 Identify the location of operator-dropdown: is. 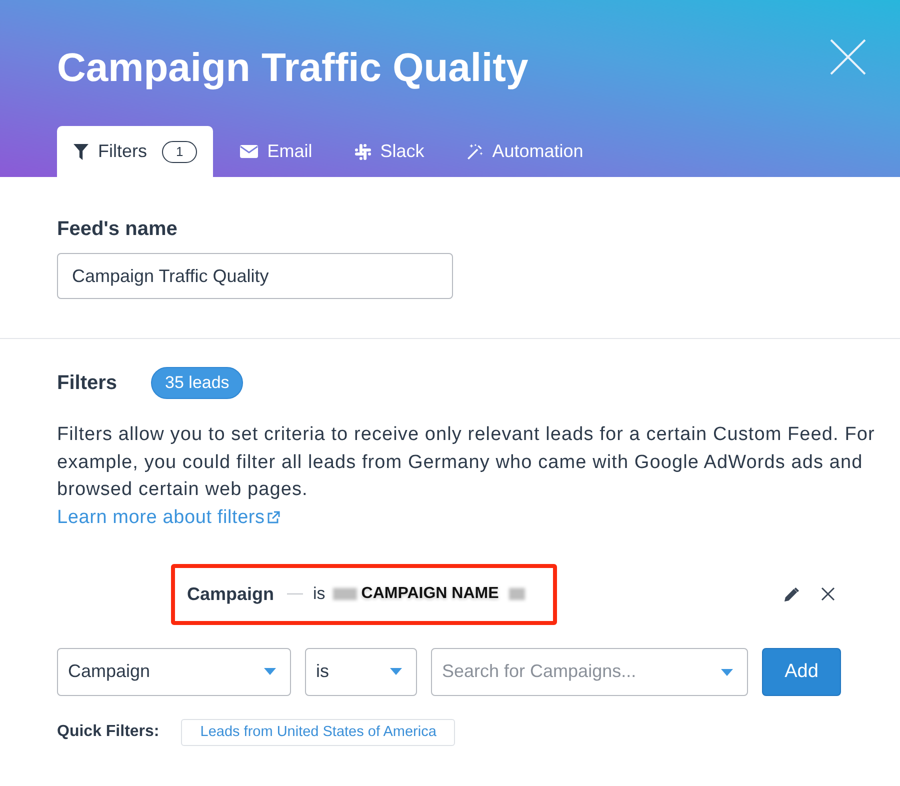
(361, 672).